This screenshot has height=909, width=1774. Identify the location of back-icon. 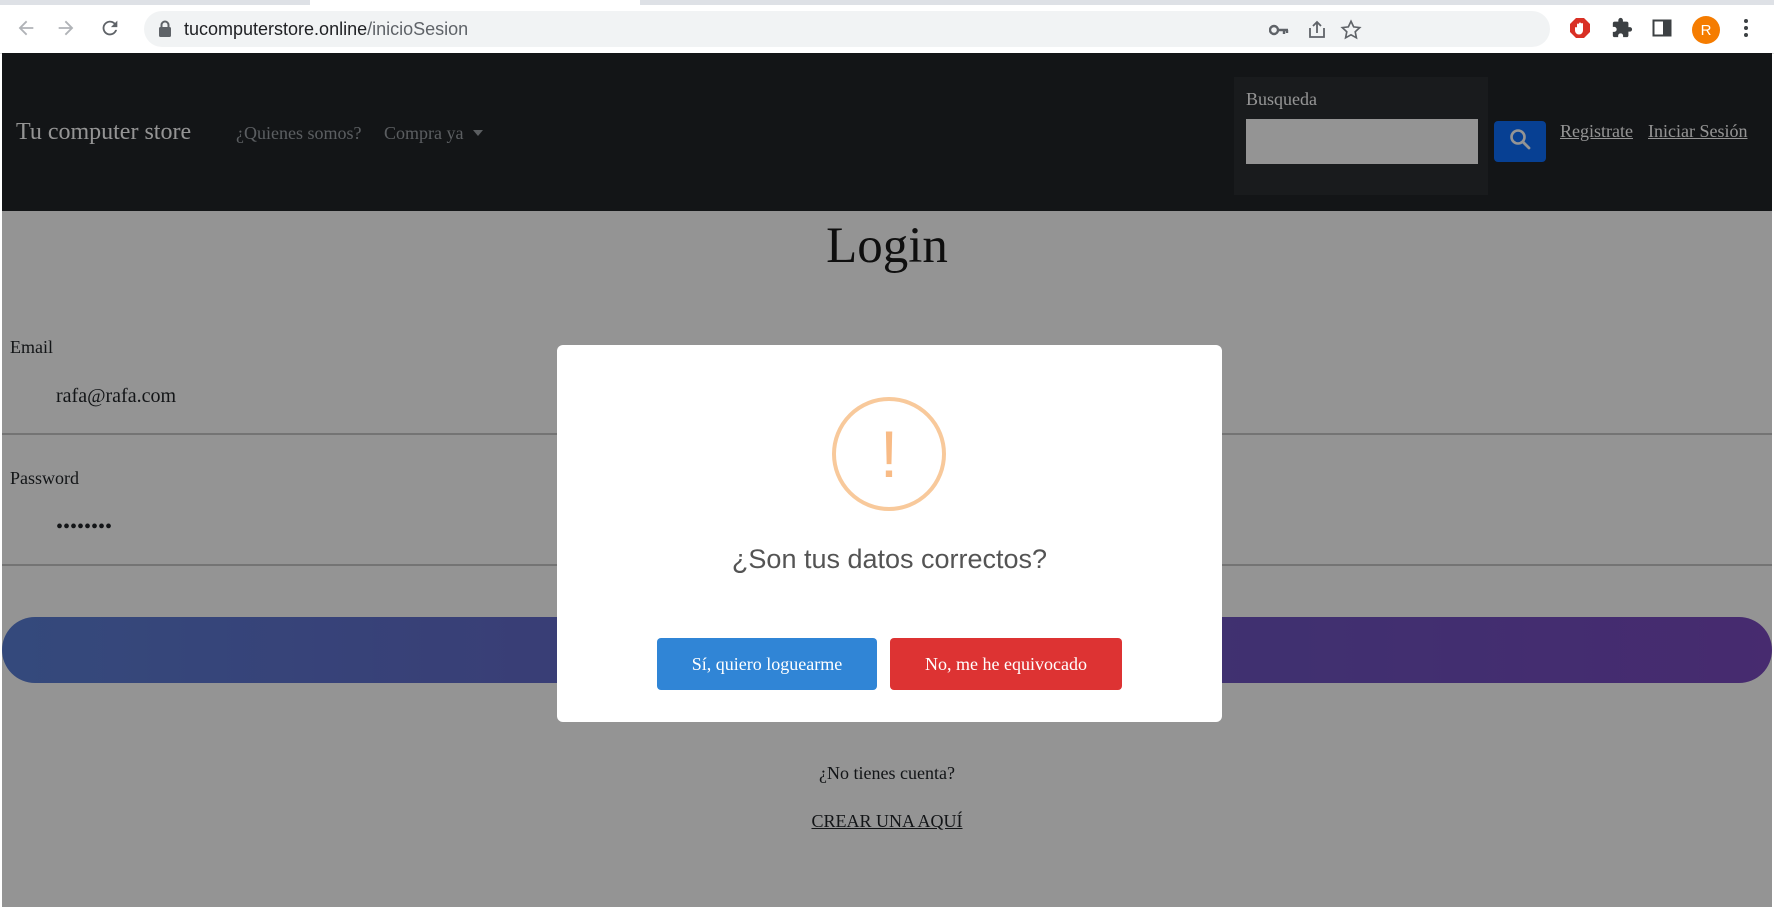
(26, 28).